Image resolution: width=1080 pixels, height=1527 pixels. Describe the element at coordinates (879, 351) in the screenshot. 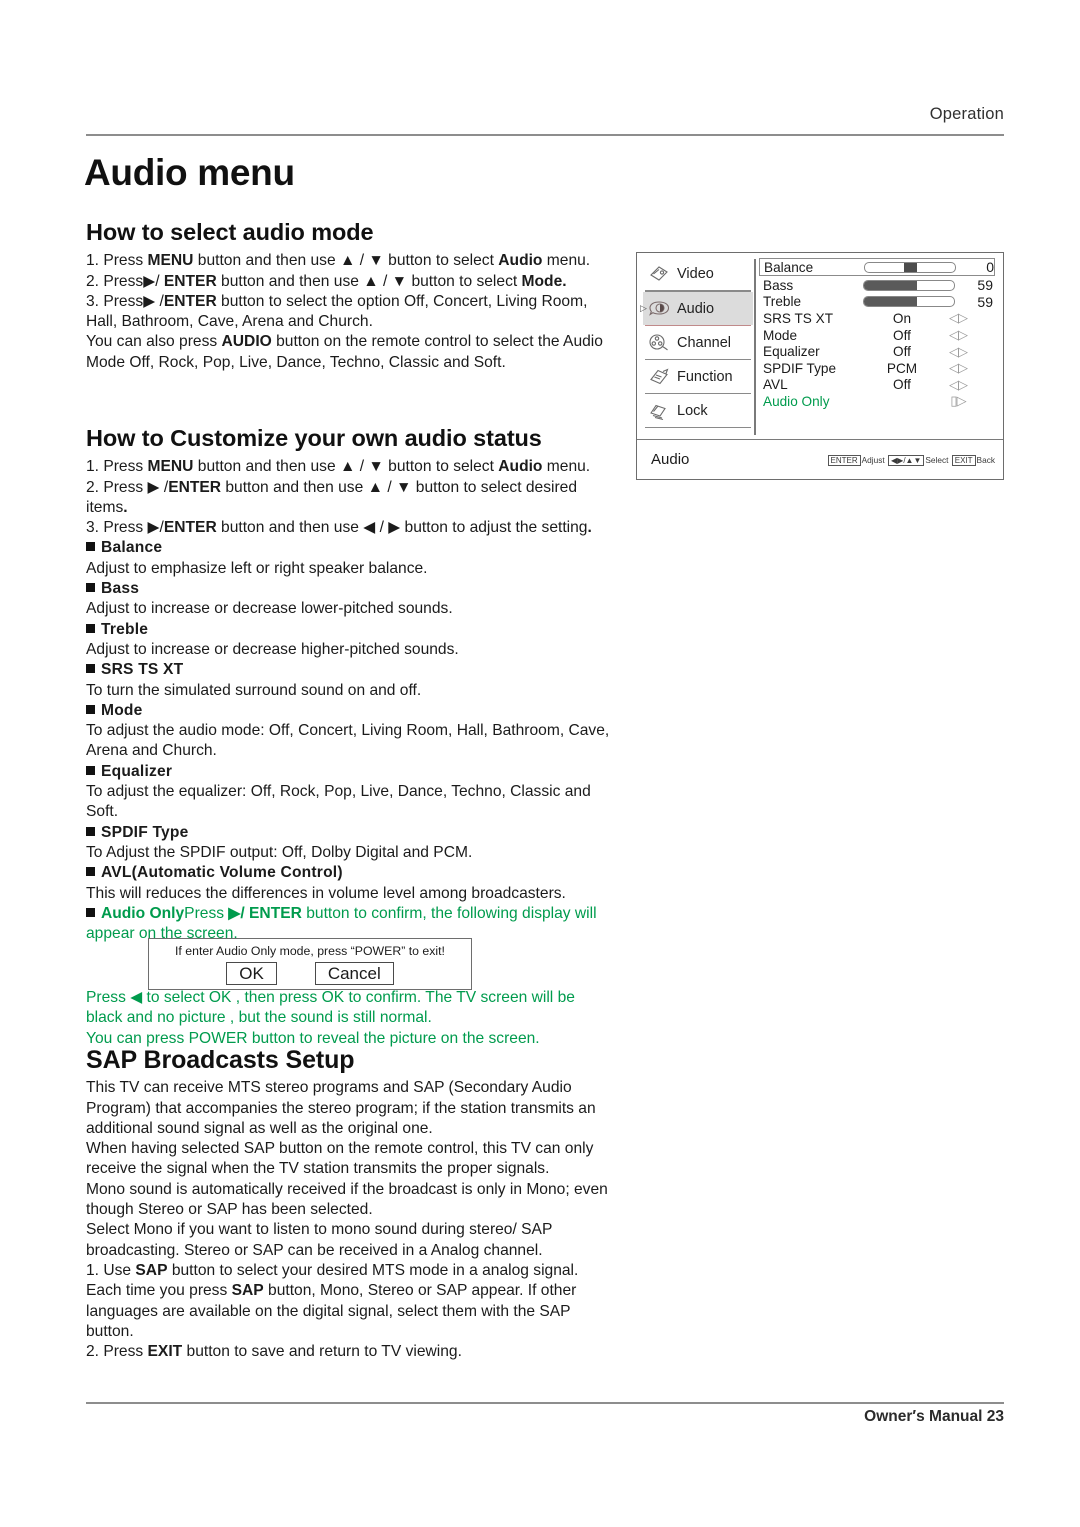

I see `osd-row-equalizer: Equalizer Off ◁▷` at that location.